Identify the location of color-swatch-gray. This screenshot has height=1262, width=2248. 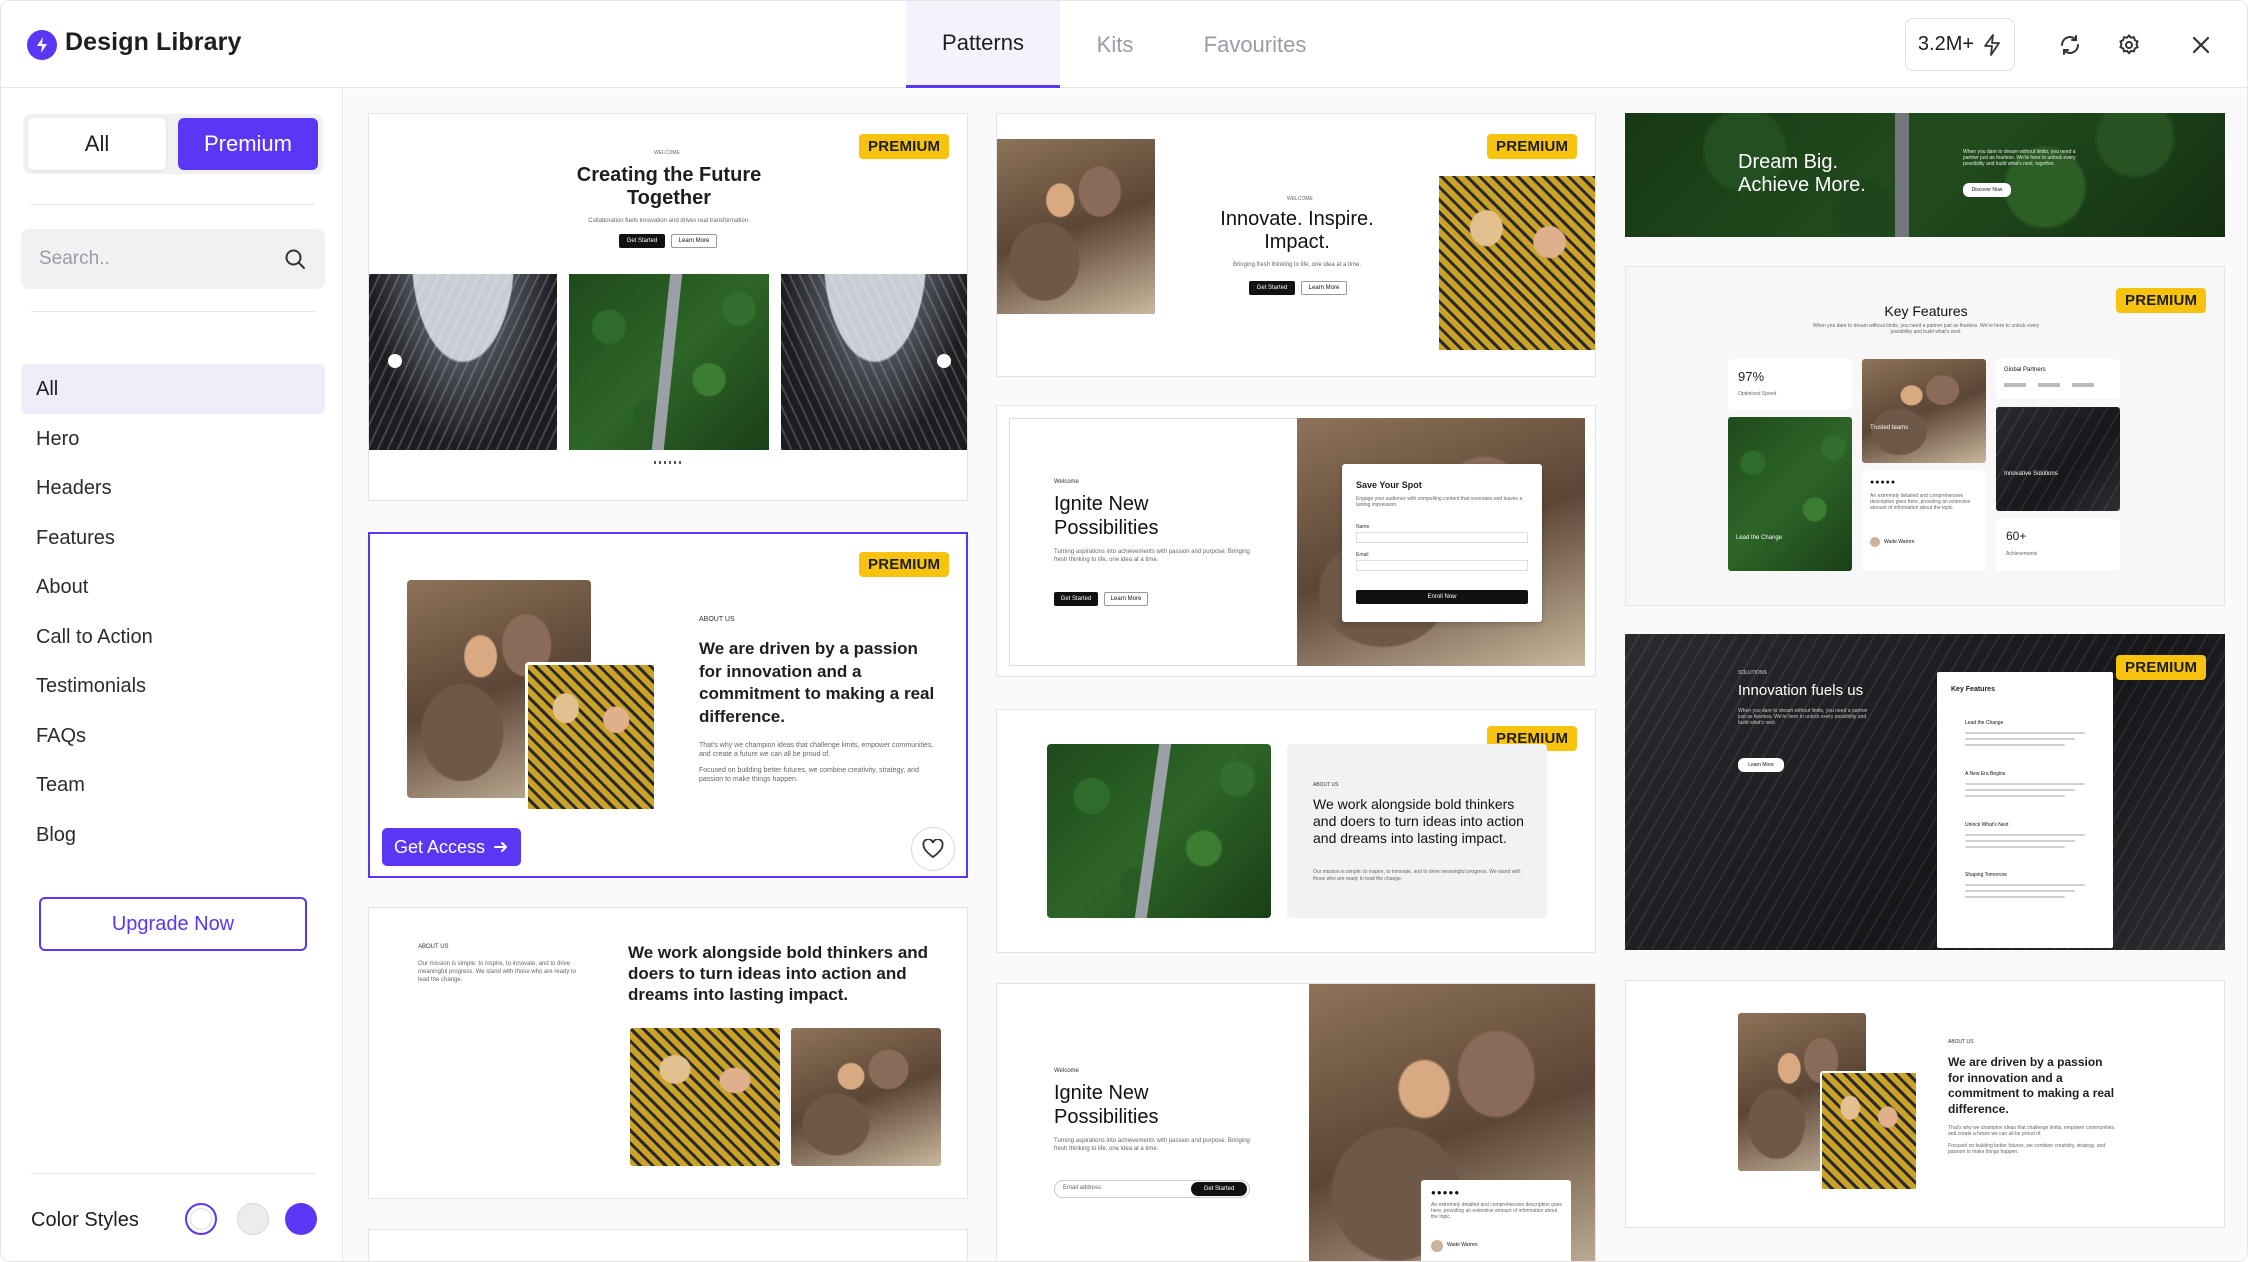
(253, 1219).